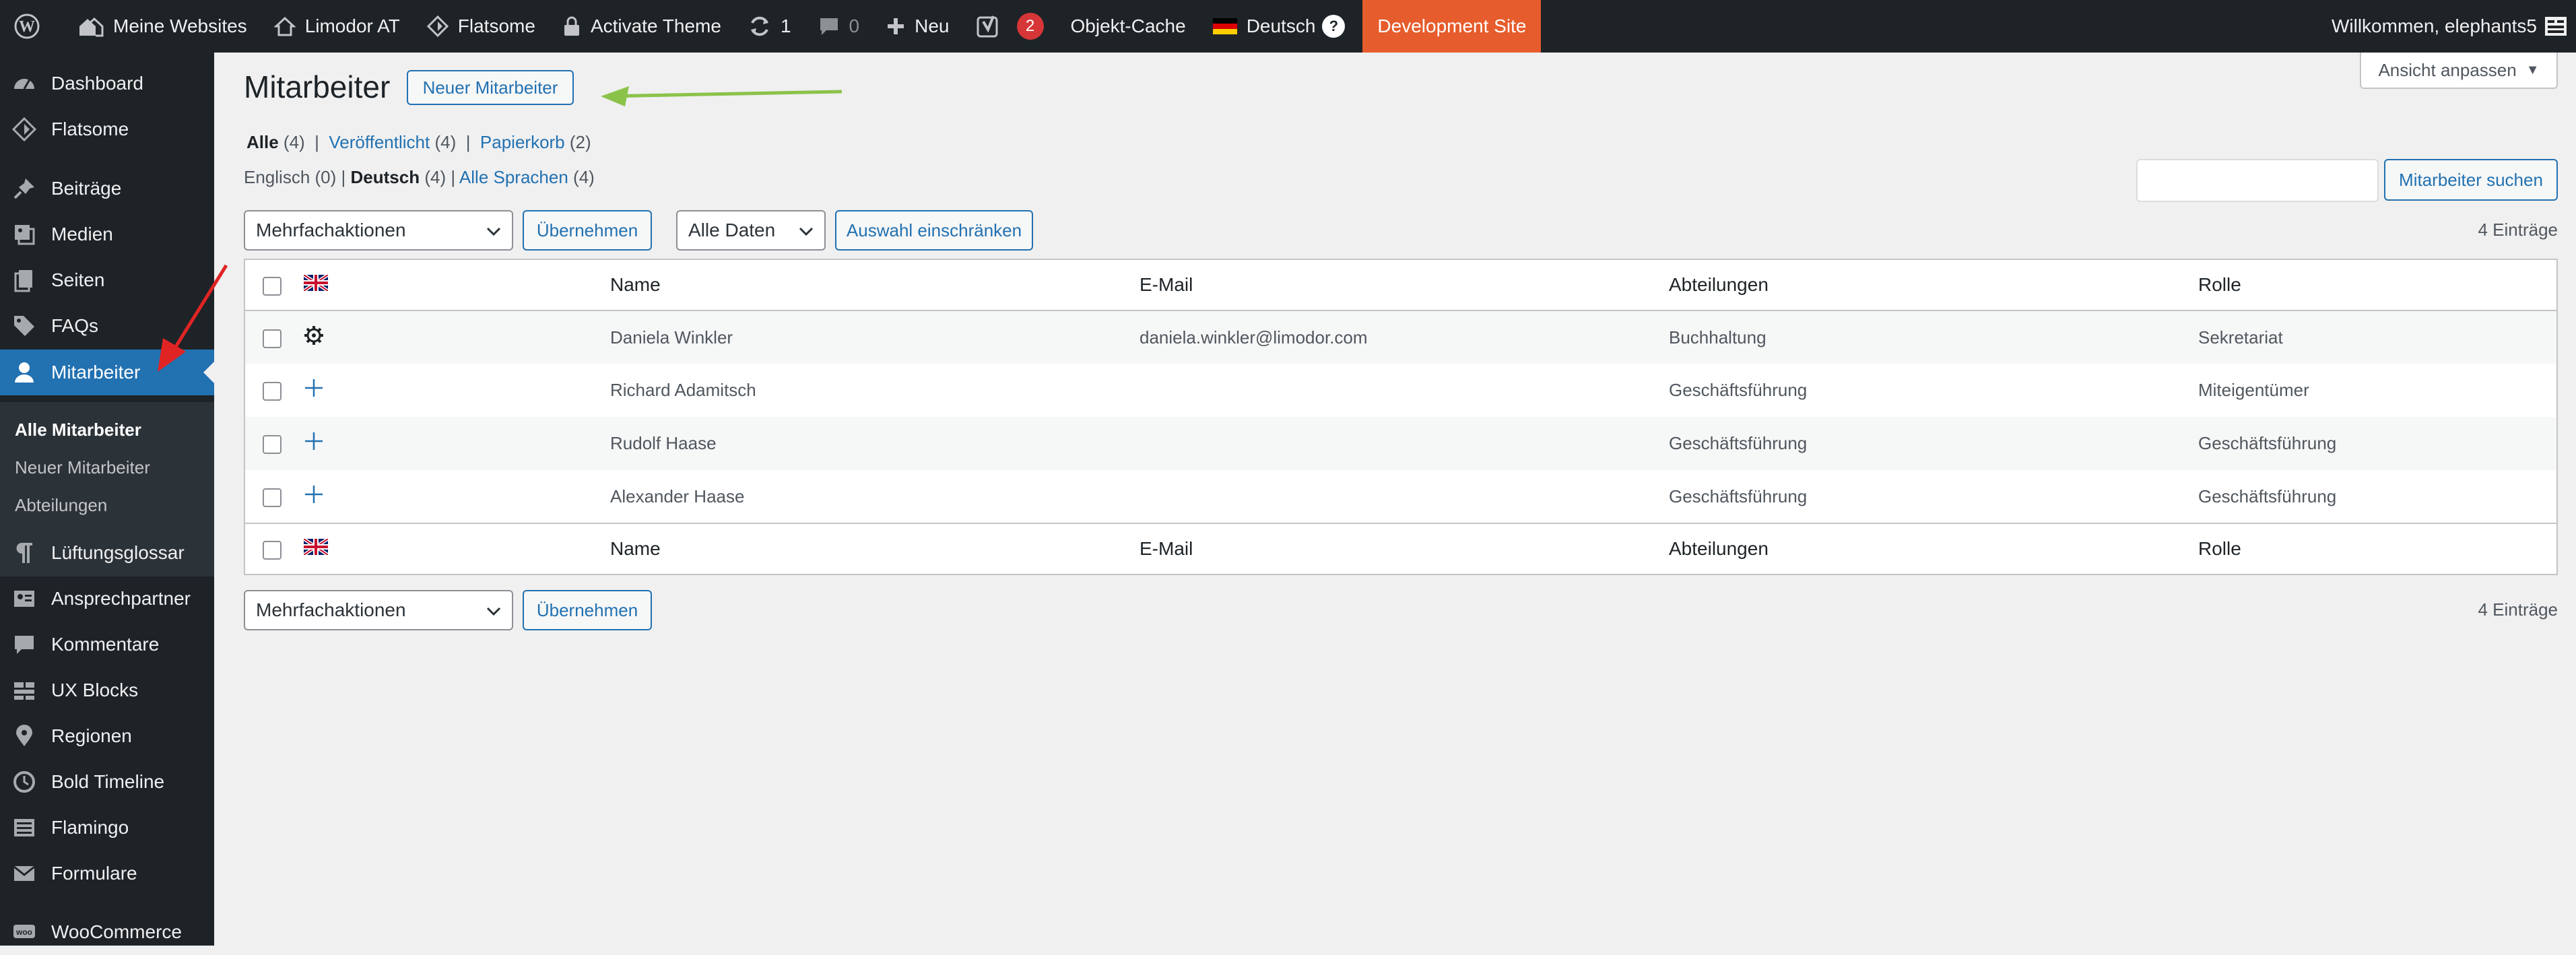  I want to click on flatsome-icon, so click(437, 26).